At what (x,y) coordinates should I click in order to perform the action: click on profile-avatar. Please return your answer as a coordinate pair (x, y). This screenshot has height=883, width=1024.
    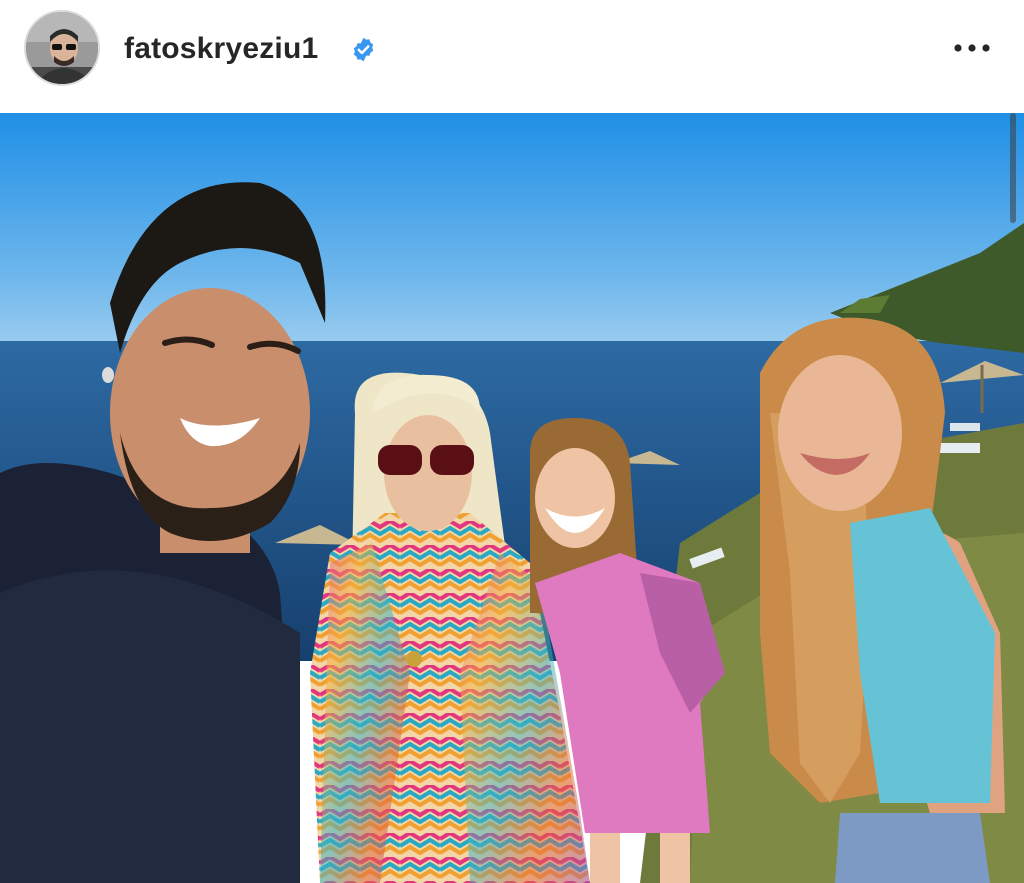
    Looking at the image, I should click on (62, 48).